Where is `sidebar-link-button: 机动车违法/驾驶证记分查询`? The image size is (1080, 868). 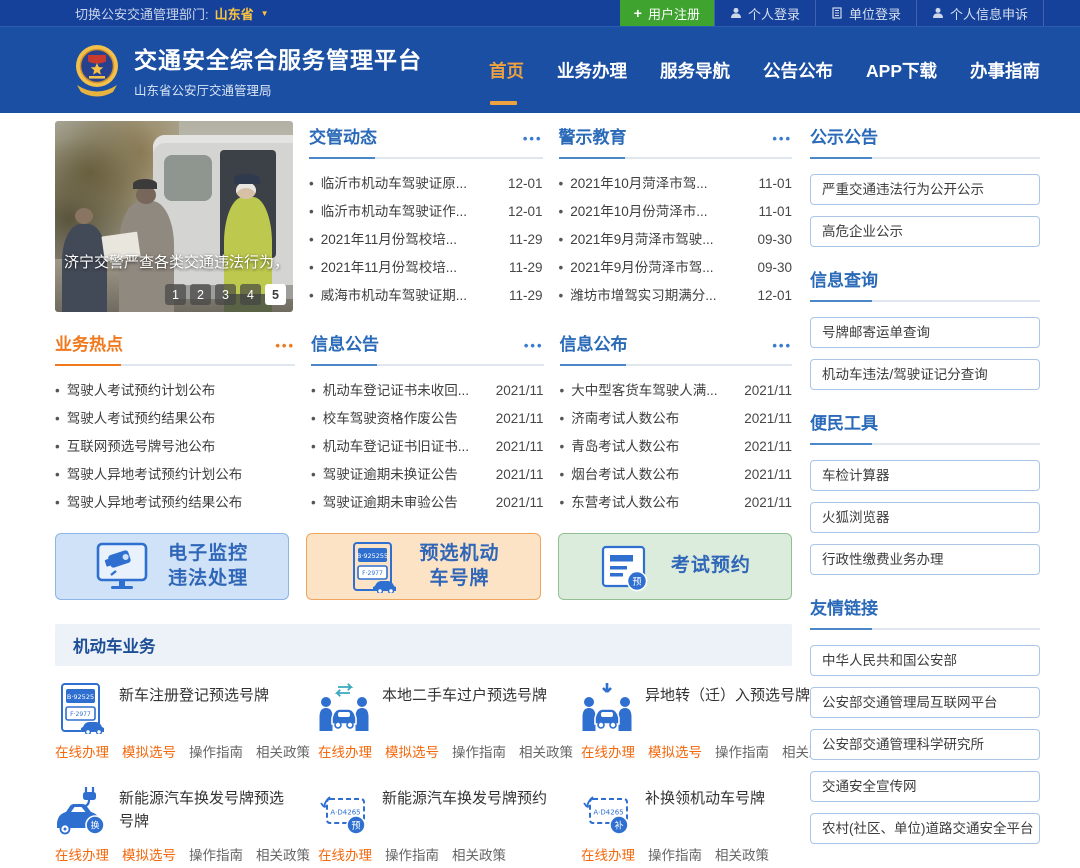
sidebar-link-button: 机动车违法/驾驶证记分查询 is located at coordinates (925, 374).